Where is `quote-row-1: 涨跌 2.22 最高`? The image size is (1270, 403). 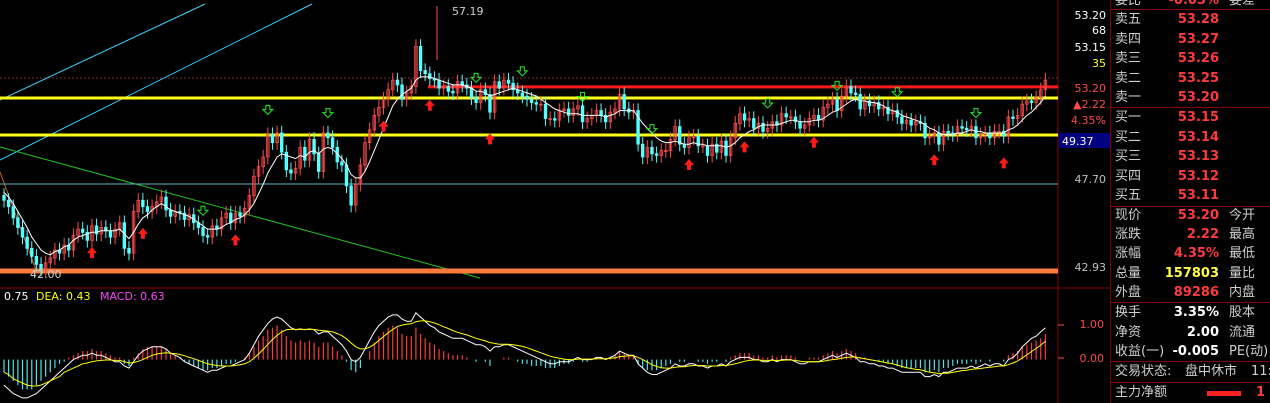
quote-row-1: 涨跌 2.22 最高 is located at coordinates (1190, 234).